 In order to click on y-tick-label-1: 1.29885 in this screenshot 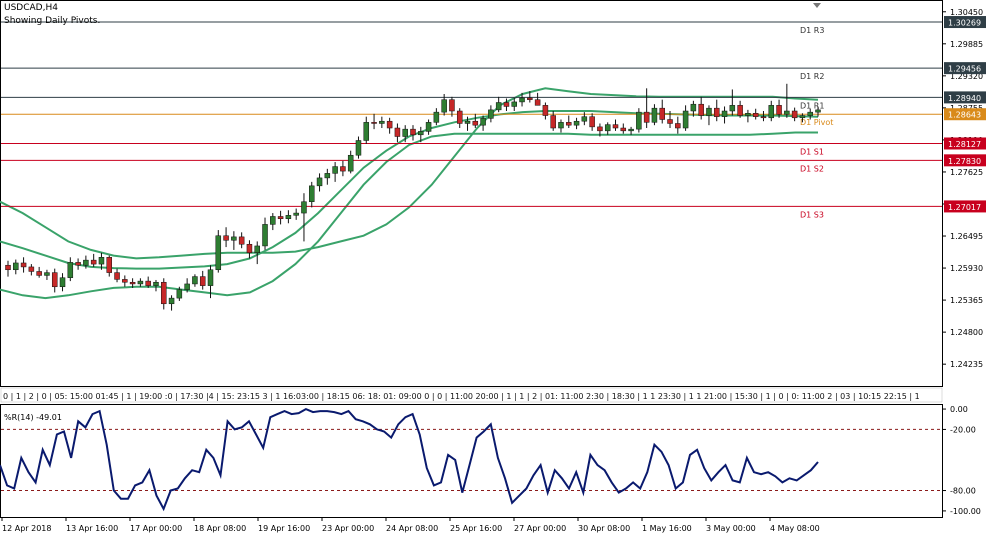, I will do `click(966, 44)`.